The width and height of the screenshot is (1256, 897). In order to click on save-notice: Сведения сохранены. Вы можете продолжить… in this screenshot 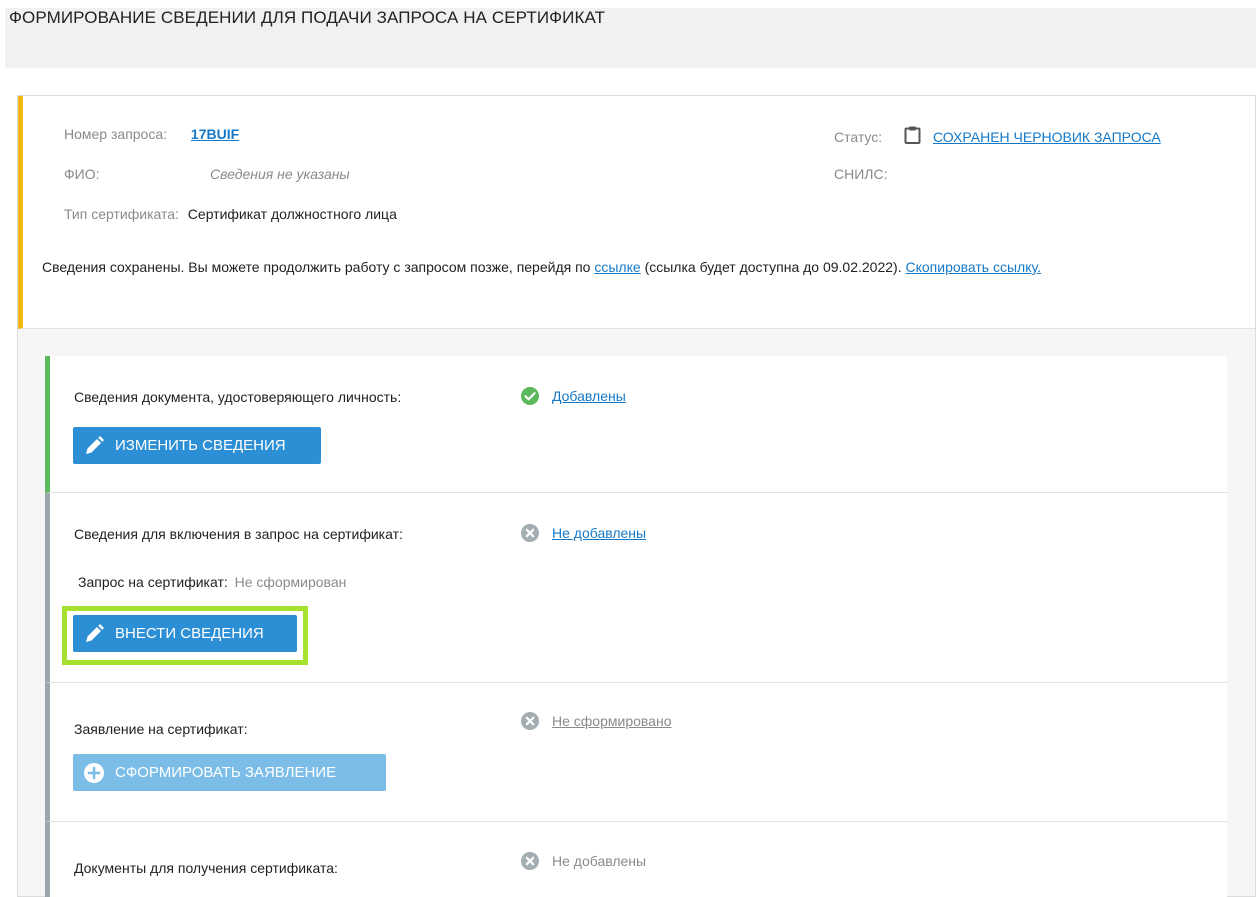, I will do `click(632, 267)`.